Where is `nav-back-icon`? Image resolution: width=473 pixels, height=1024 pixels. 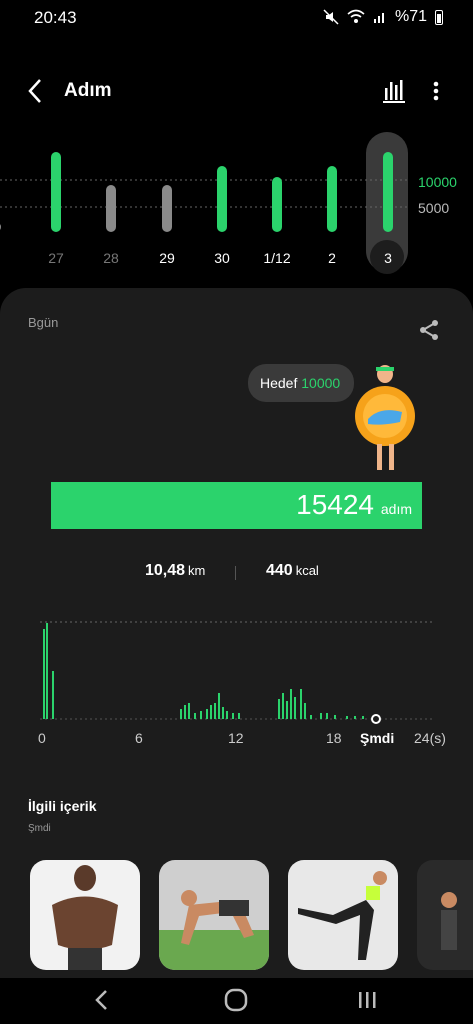 nav-back-icon is located at coordinates (102, 1000).